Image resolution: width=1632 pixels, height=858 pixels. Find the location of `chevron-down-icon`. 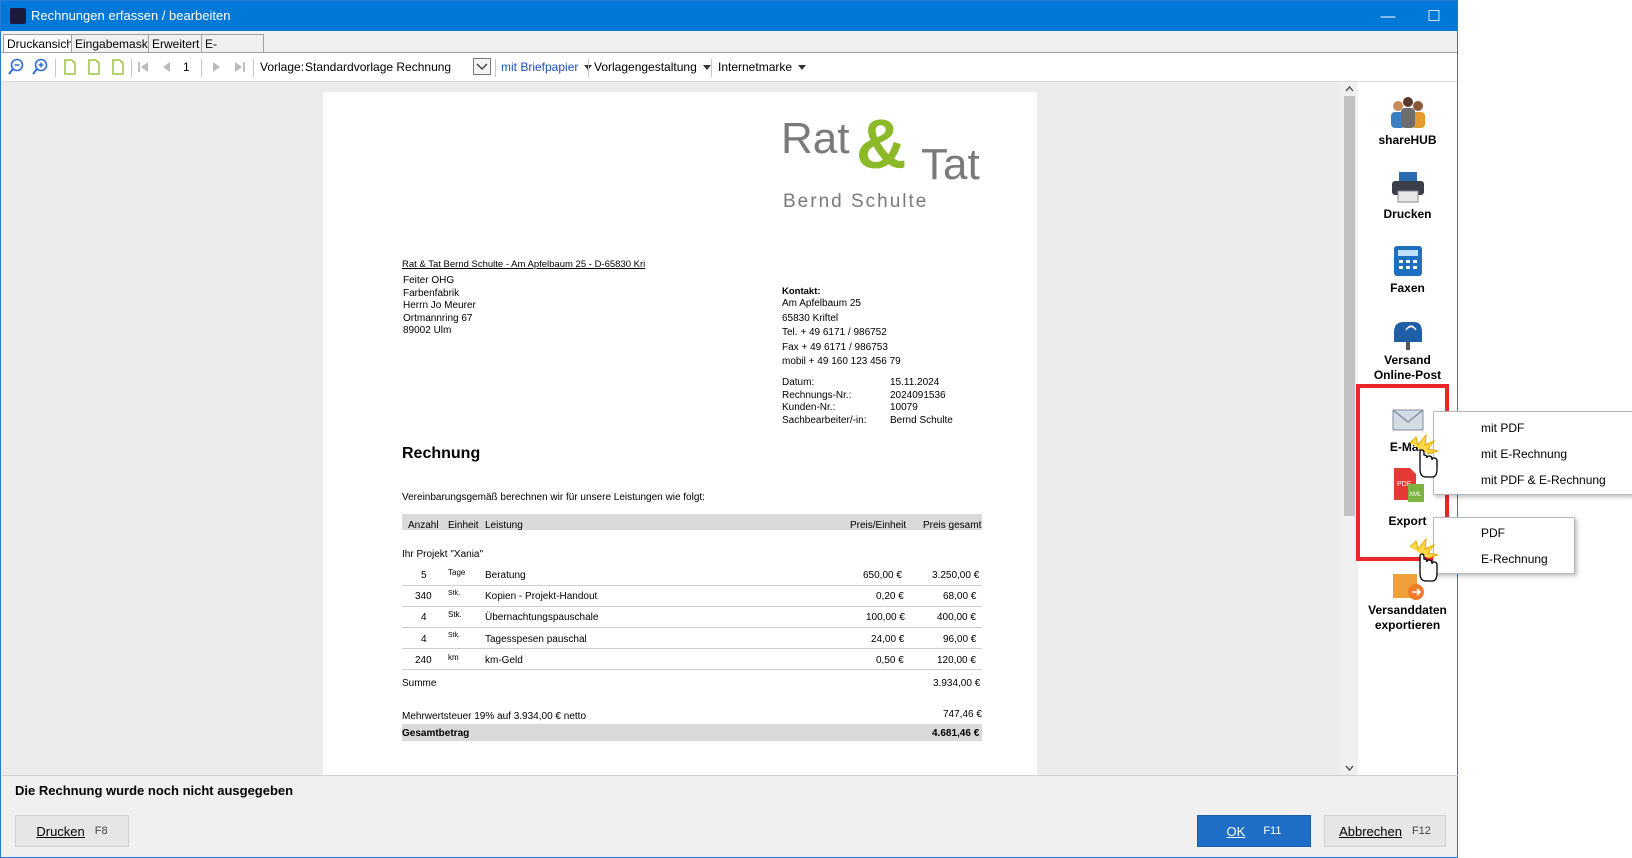

chevron-down-icon is located at coordinates (482, 66).